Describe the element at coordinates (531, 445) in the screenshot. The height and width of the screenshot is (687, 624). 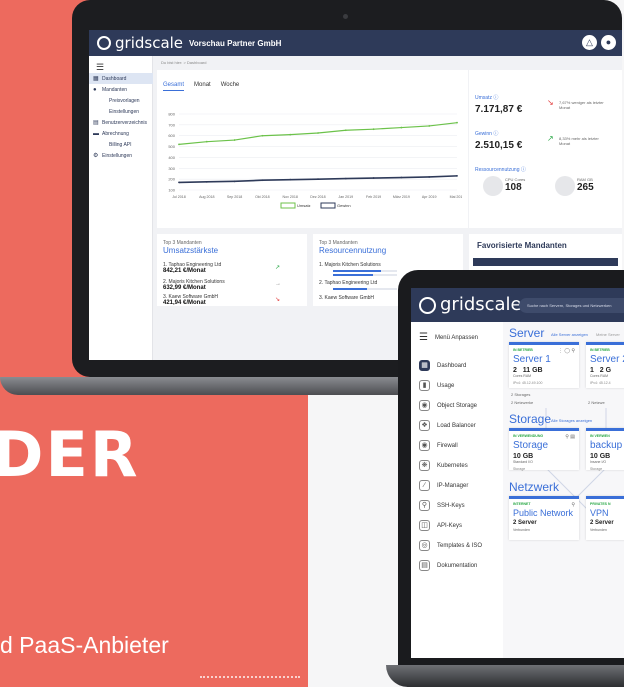
I see `storage-name: Storage` at that location.